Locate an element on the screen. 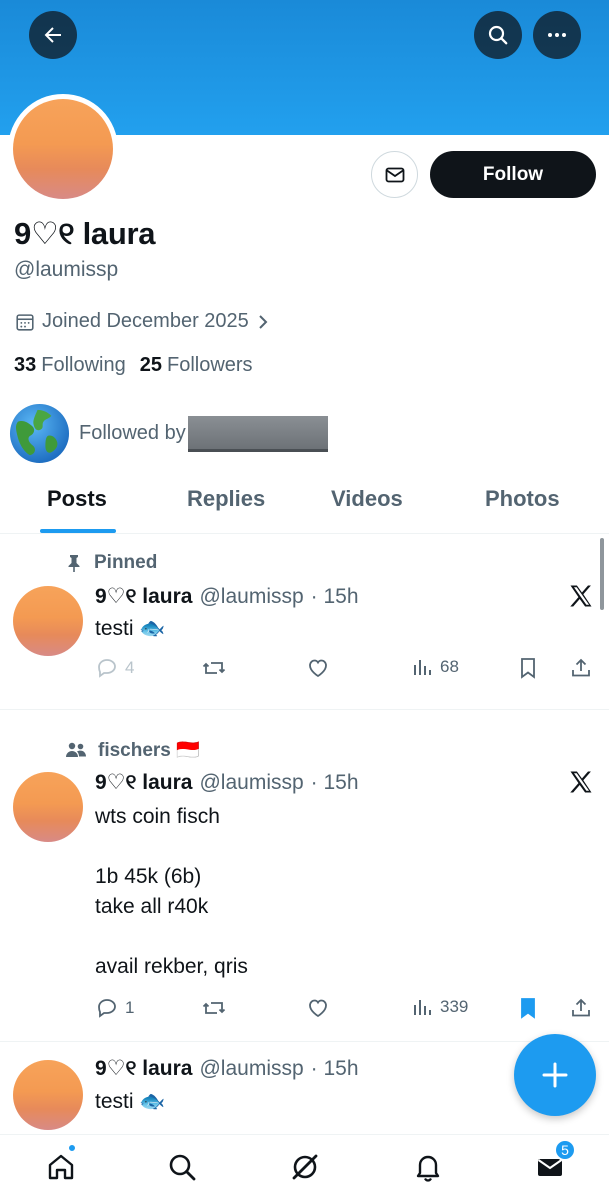 The height and width of the screenshot is (1200, 609). bell-icon is located at coordinates (428, 1168).